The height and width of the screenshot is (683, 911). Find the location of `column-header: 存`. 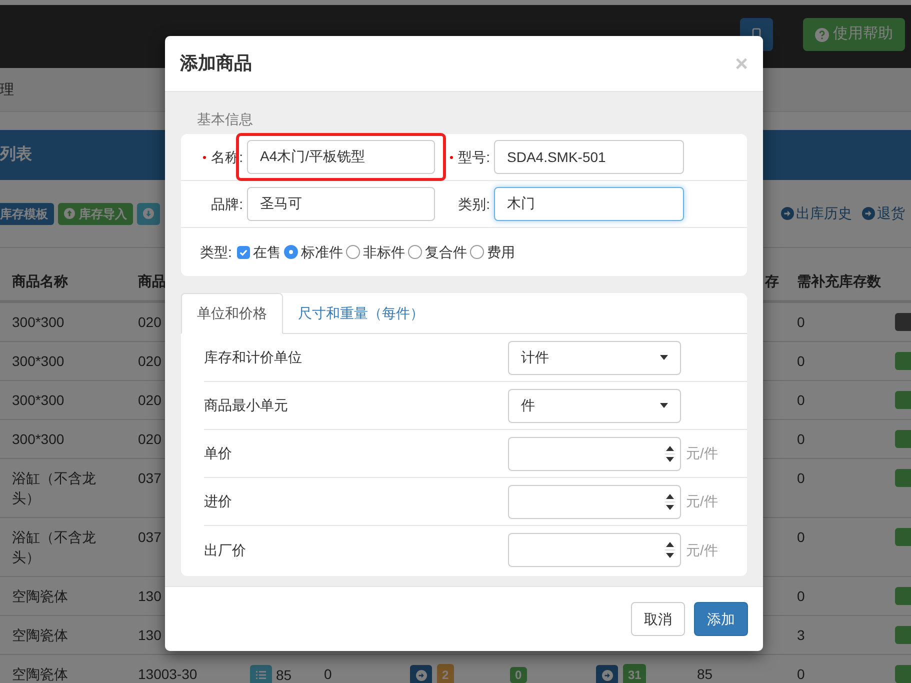

column-header: 存 is located at coordinates (772, 281).